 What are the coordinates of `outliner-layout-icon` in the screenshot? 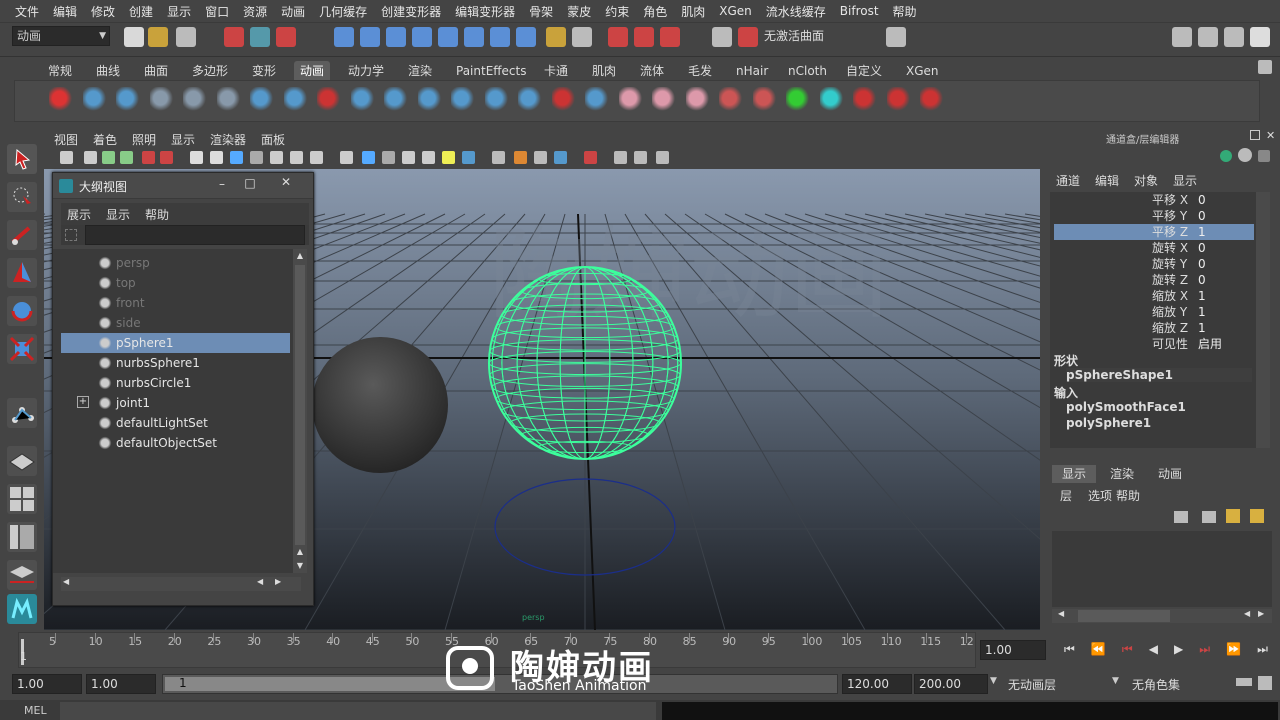 It's located at (22, 537).